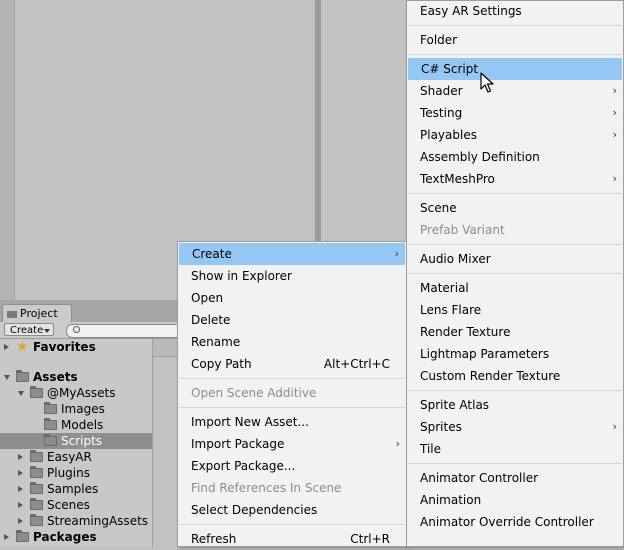 This screenshot has width=624, height=550. What do you see at coordinates (479, 478) in the screenshot?
I see `menu-item-label: Animator Controller` at bounding box center [479, 478].